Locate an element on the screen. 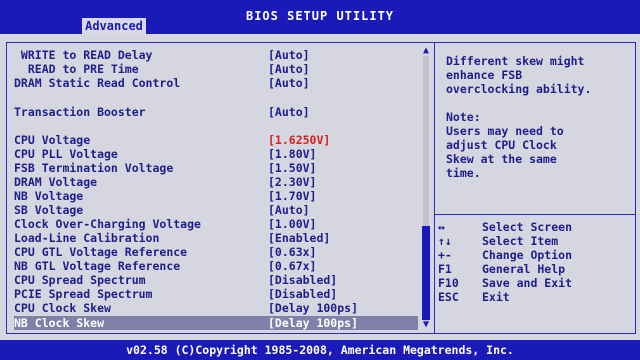  setting-label: DRAM Voltage is located at coordinates (56, 182).